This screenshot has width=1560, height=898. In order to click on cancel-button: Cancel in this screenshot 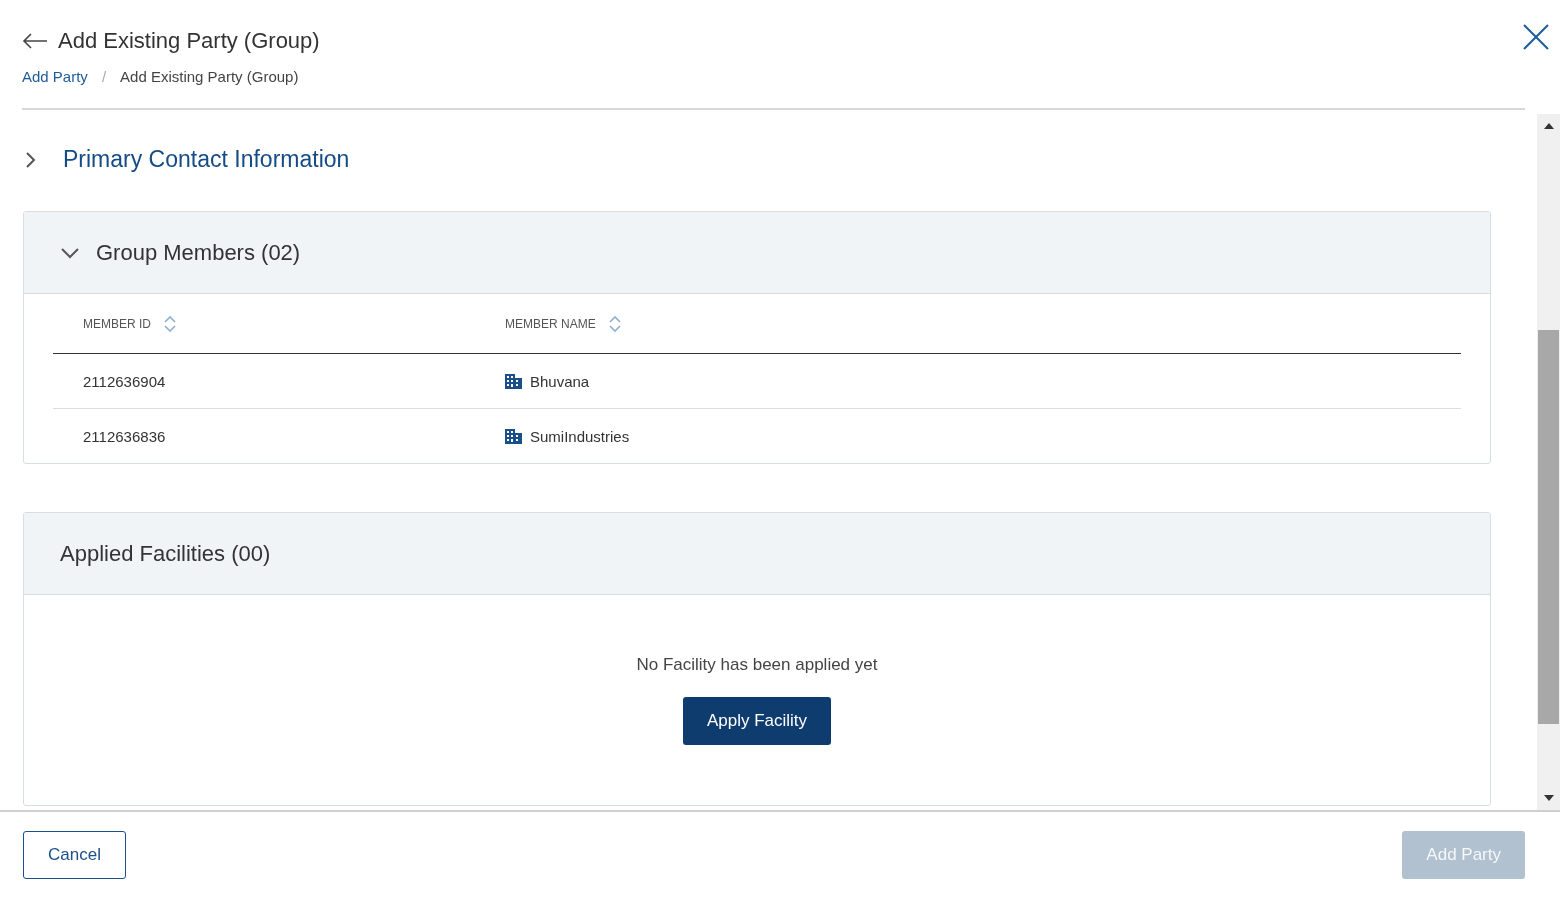, I will do `click(74, 855)`.